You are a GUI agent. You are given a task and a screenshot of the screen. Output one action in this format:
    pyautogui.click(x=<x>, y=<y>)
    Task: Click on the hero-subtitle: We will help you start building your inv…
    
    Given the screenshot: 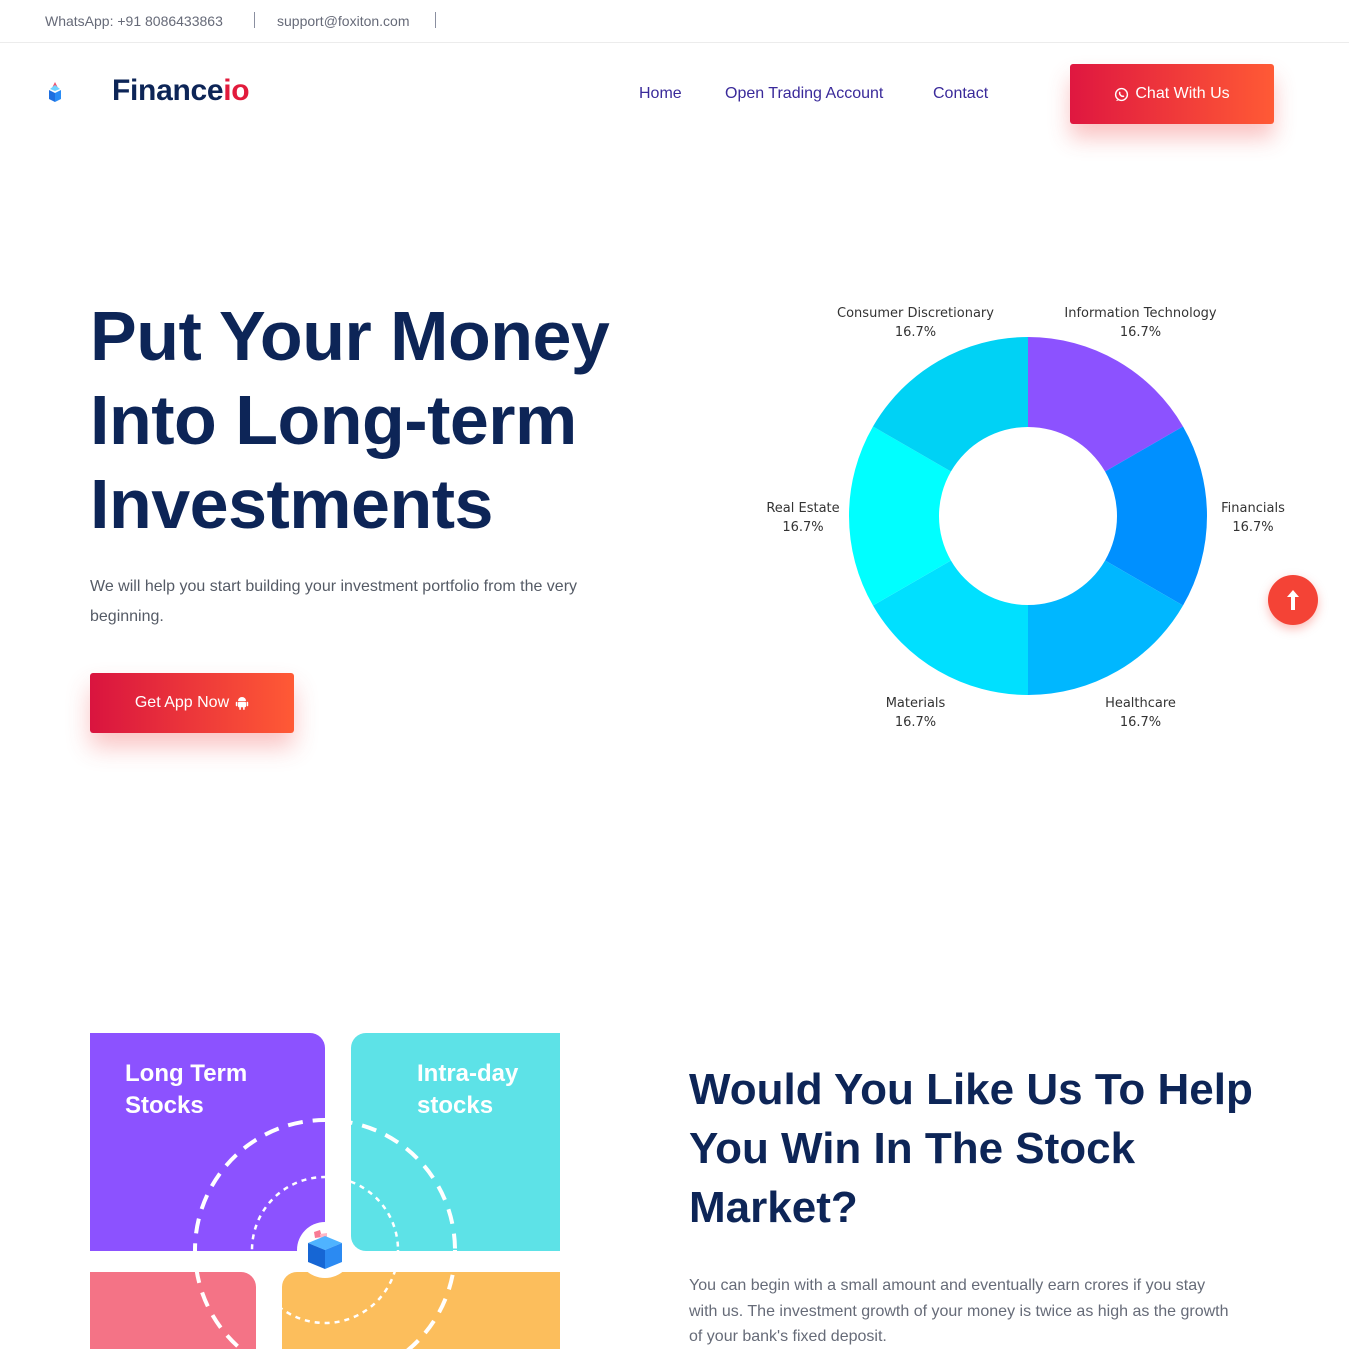 What is the action you would take?
    pyautogui.click(x=334, y=601)
    